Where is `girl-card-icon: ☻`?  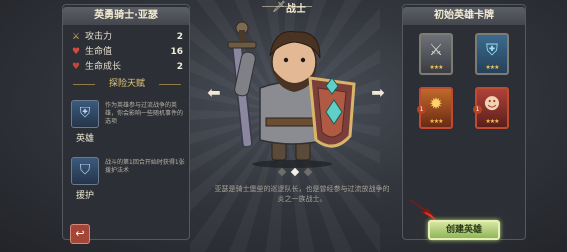 girl-card-icon: ☻ is located at coordinates (492, 103).